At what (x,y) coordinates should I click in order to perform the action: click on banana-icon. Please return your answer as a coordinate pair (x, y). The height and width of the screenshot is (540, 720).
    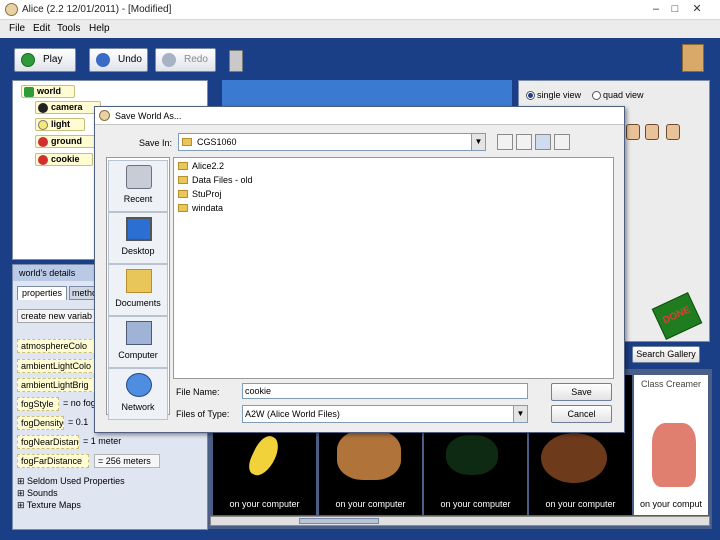
    Looking at the image, I should click on (264, 456).